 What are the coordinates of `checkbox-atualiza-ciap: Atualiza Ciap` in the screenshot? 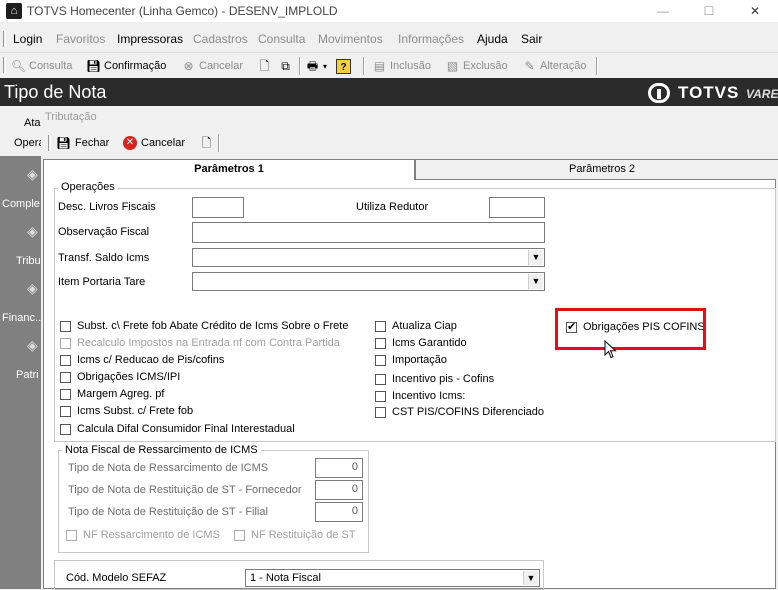 It's located at (416, 326).